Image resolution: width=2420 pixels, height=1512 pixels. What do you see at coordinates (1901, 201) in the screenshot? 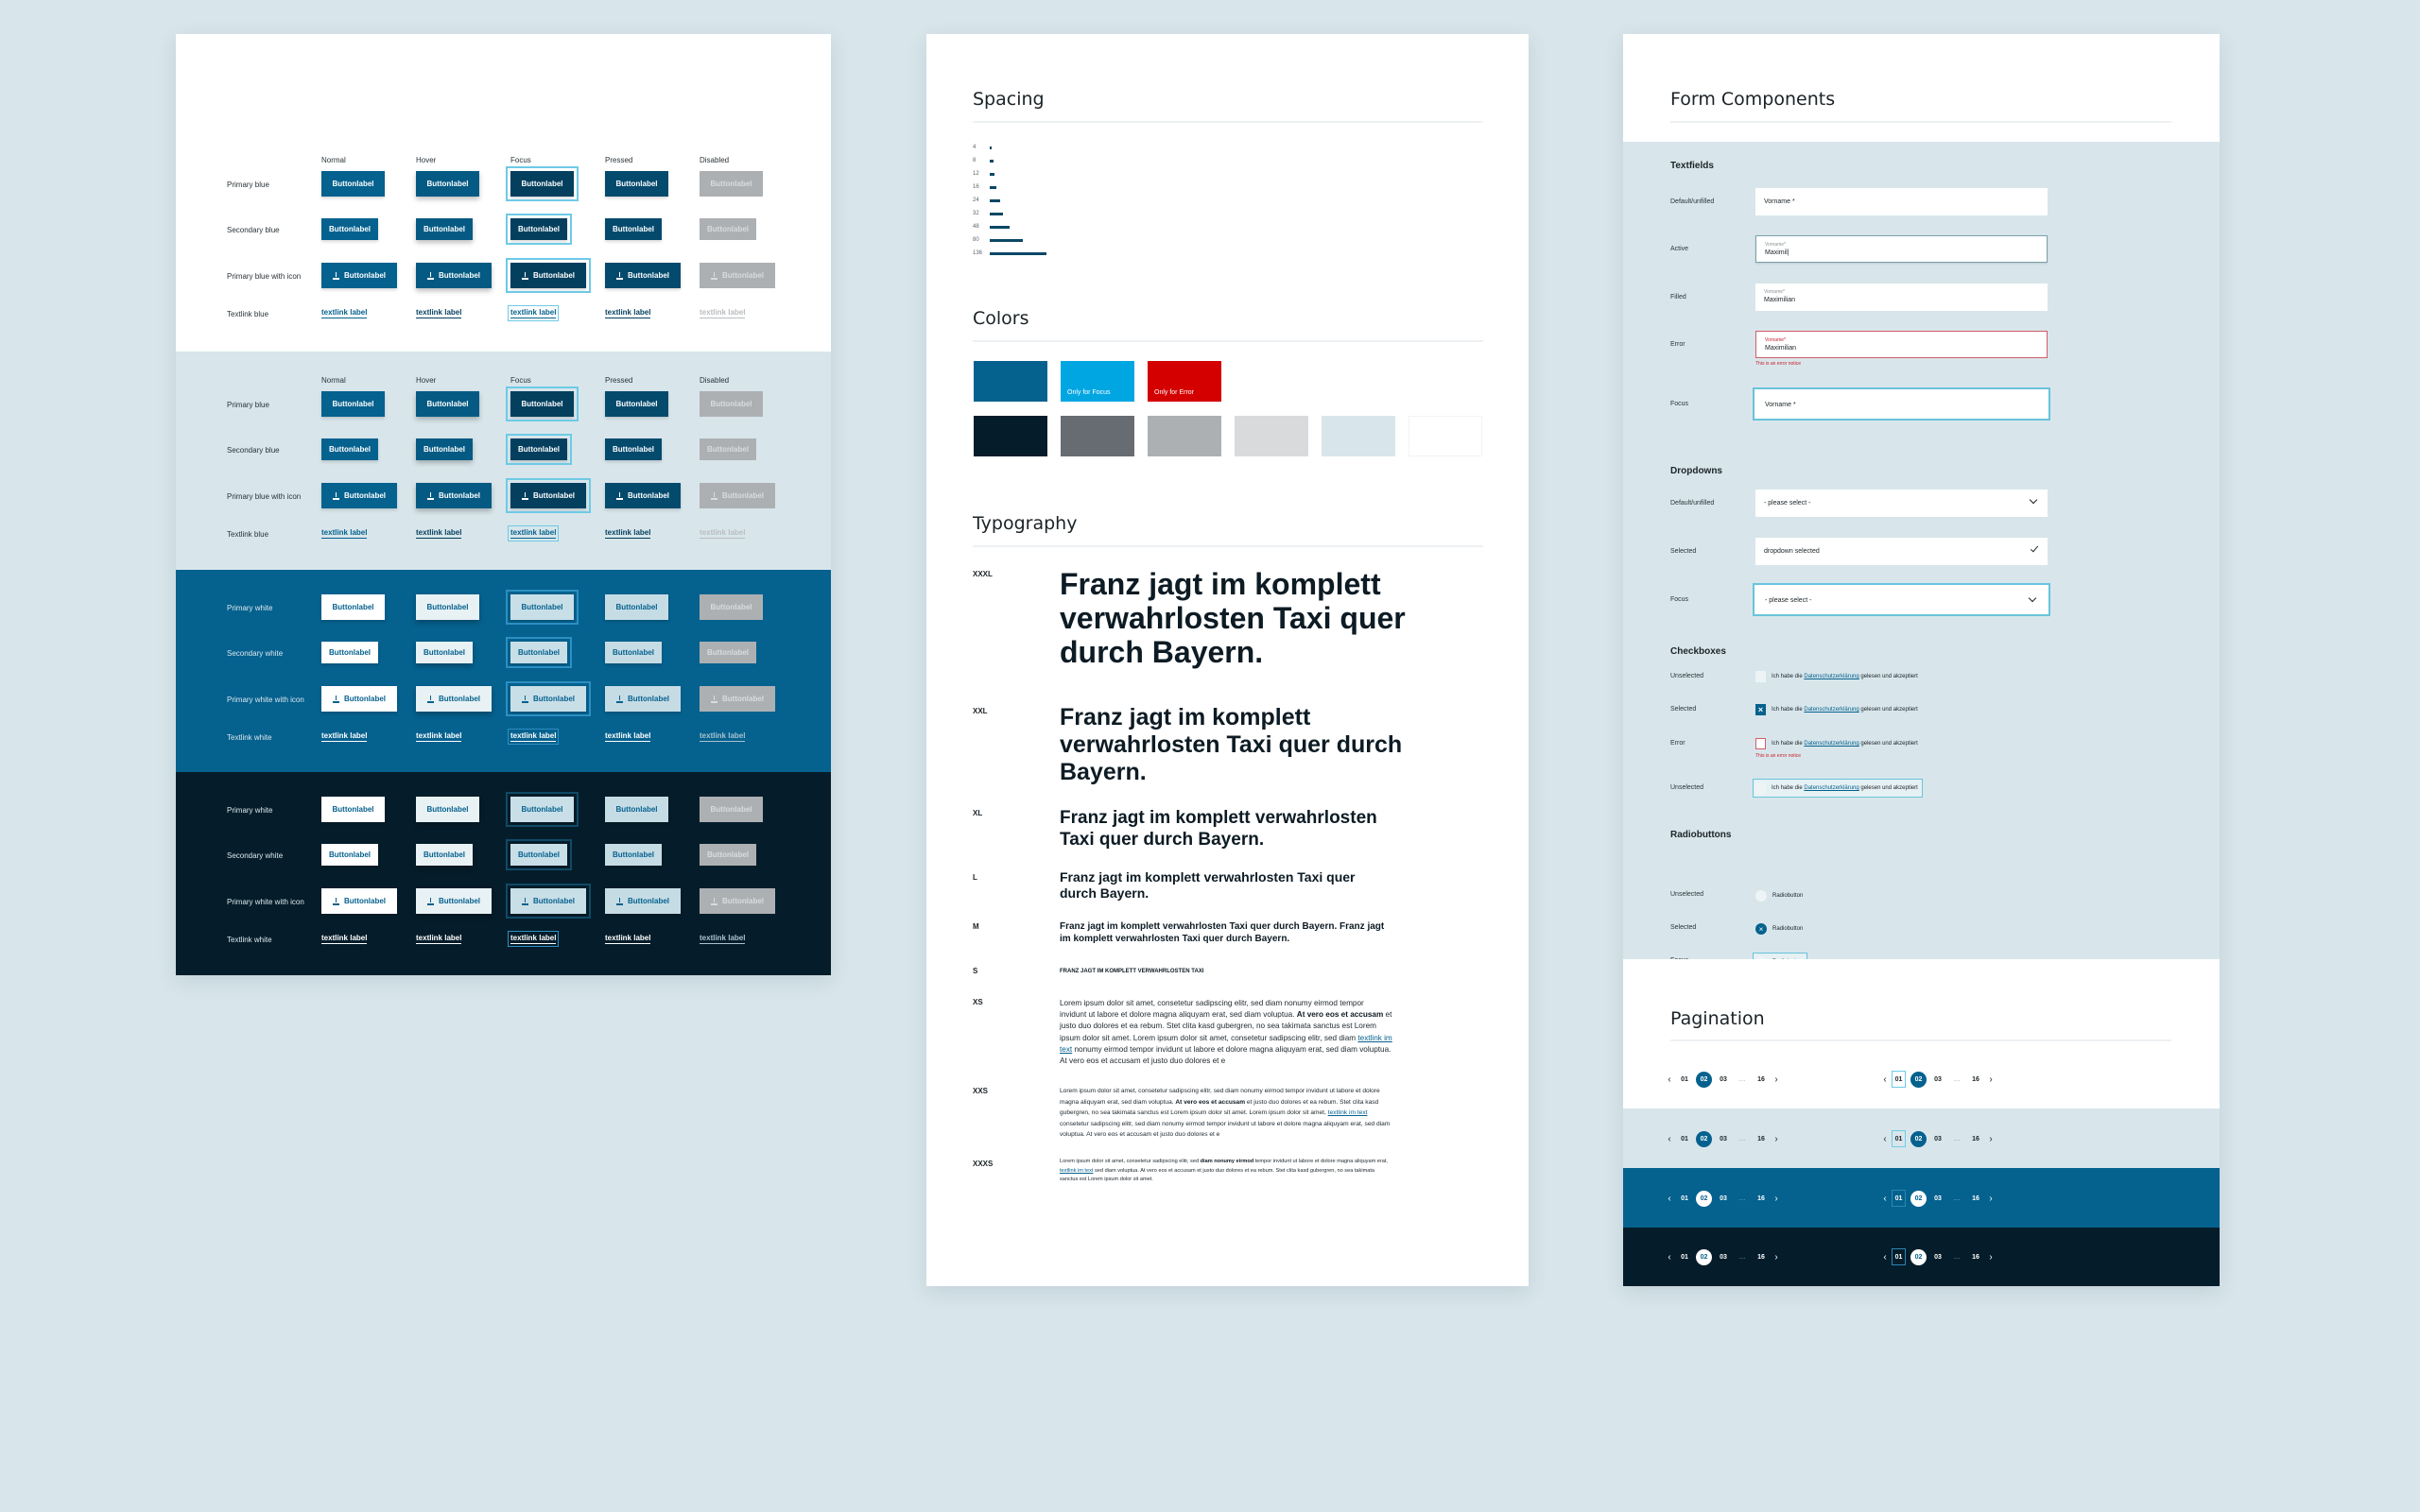
I see `textfield-default: Vorname *` at bounding box center [1901, 201].